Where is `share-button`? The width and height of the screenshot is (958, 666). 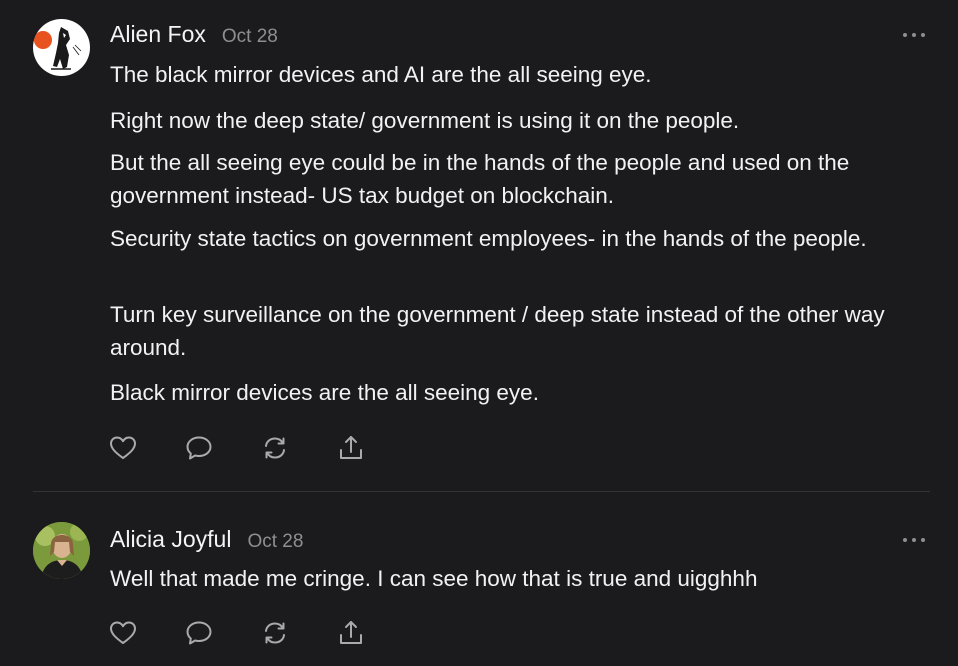 share-button is located at coordinates (351, 633).